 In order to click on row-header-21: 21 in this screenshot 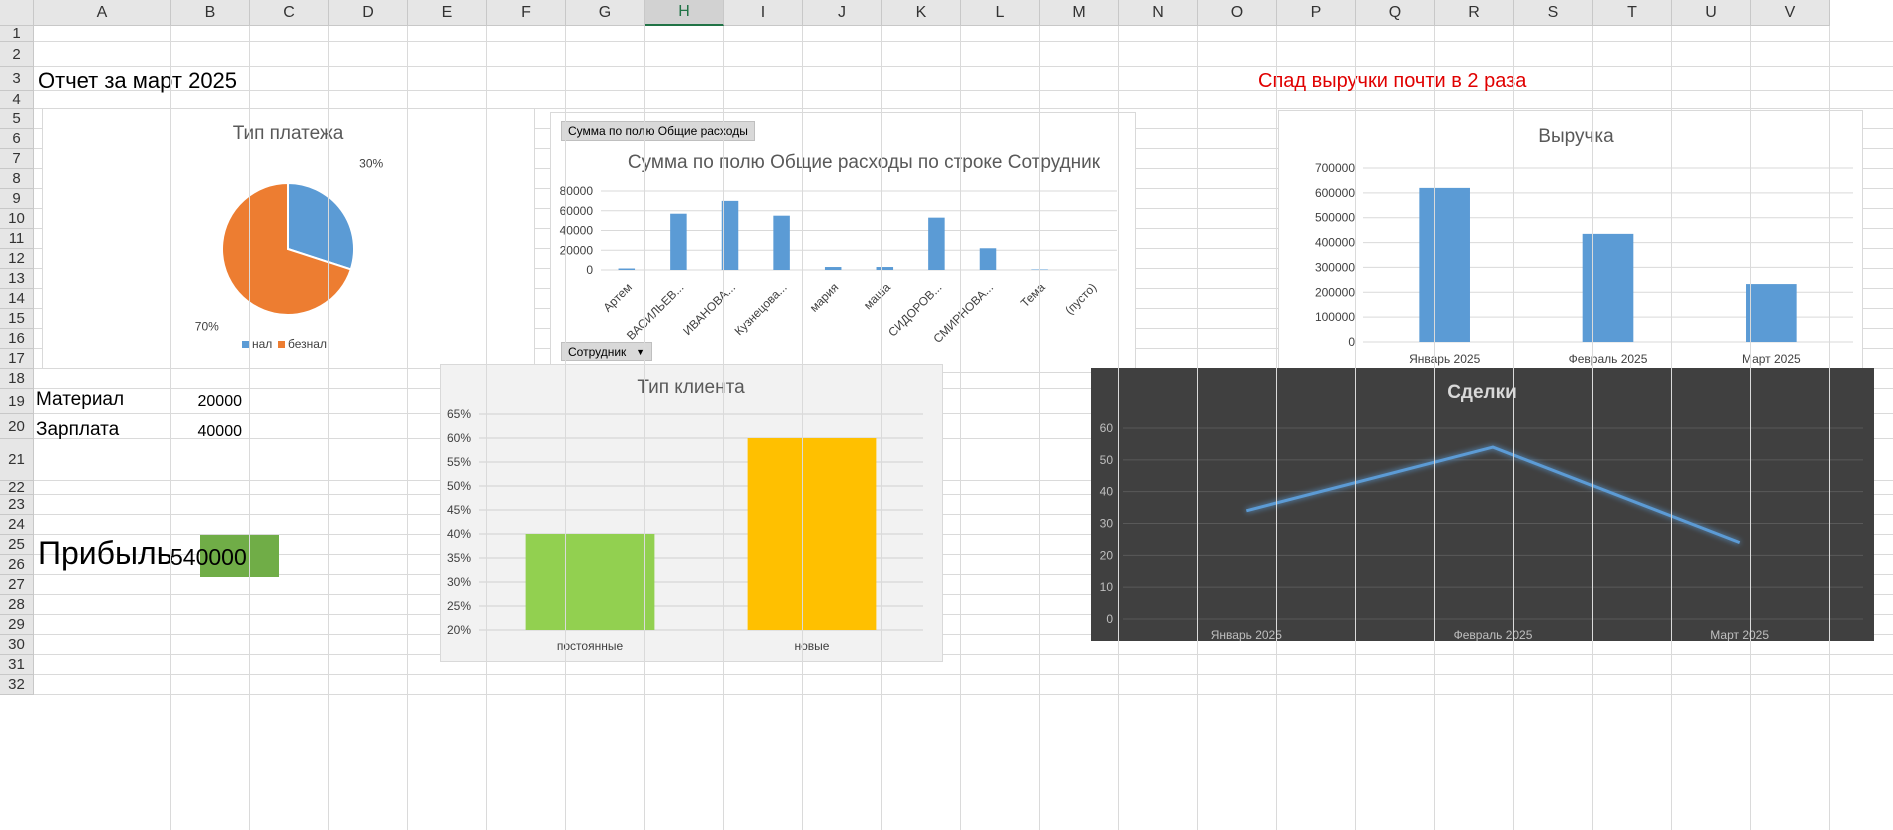, I will do `click(17, 460)`.